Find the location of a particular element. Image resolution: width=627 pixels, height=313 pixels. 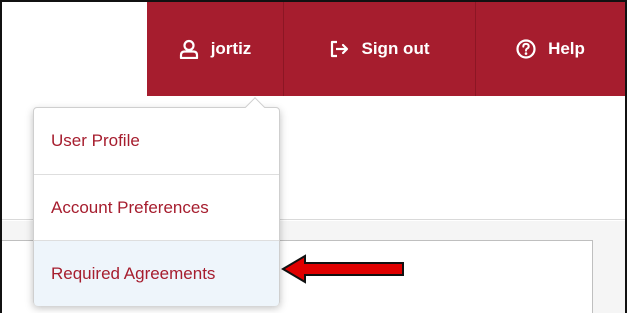

menu-item-required-agreements: Required Agreements is located at coordinates (156, 273).